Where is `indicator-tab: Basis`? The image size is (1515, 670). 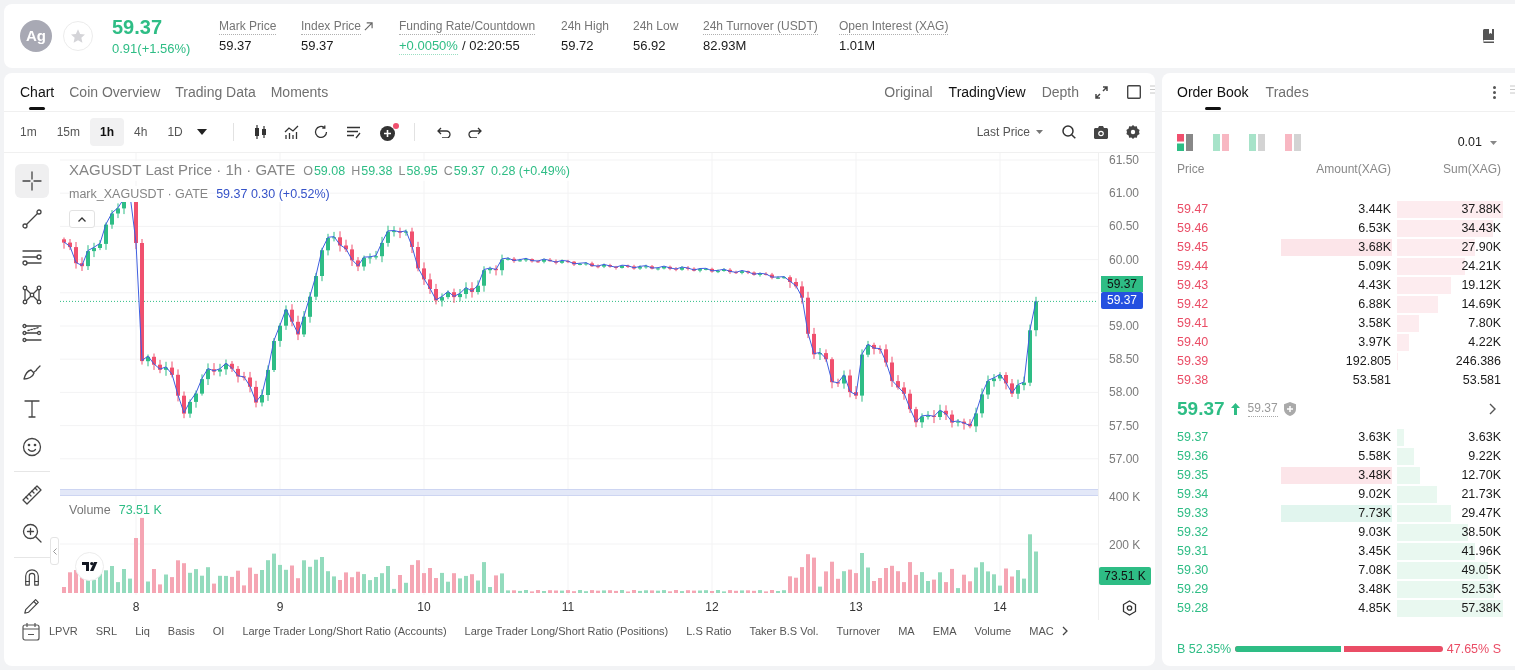 indicator-tab: Basis is located at coordinates (181, 631).